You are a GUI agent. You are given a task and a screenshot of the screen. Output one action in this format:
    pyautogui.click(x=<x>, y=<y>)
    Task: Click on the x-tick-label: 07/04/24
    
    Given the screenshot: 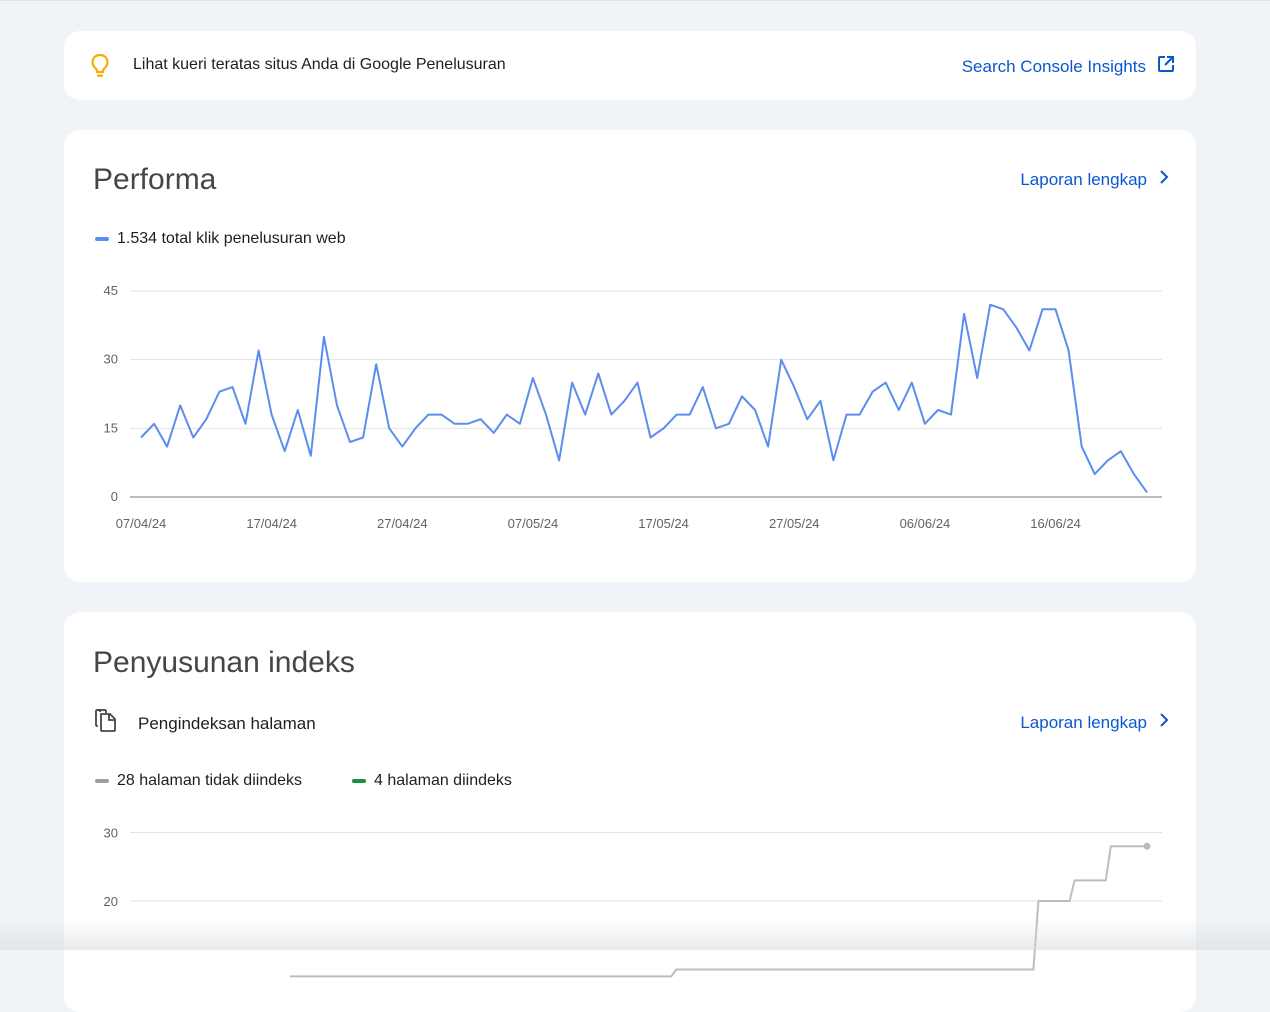 What is the action you would take?
    pyautogui.click(x=141, y=523)
    